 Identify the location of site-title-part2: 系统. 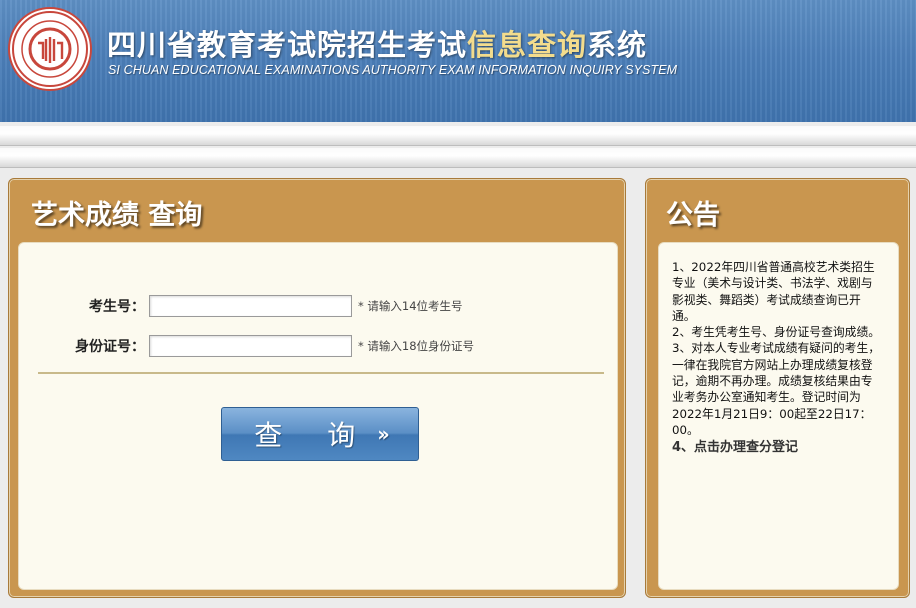
(617, 45).